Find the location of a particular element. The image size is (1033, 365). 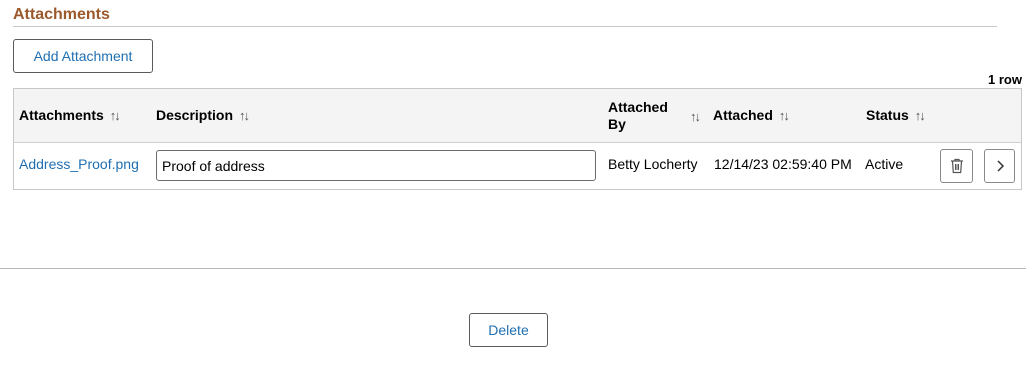

trash-icon is located at coordinates (956, 166).